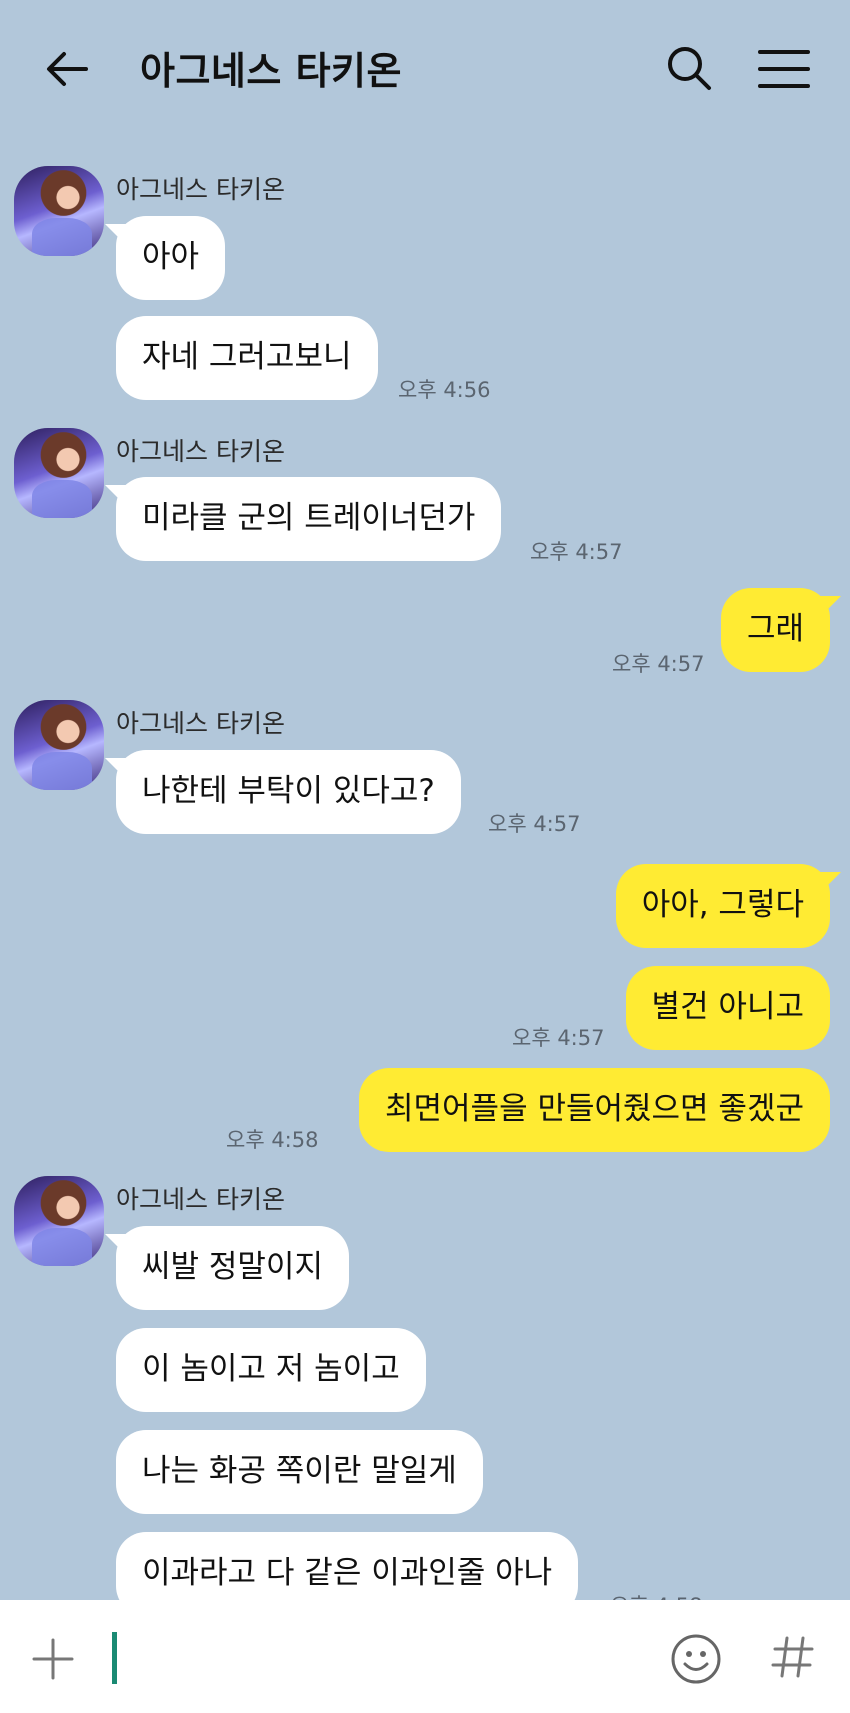 The width and height of the screenshot is (850, 1713). What do you see at coordinates (425, 70) in the screenshot?
I see `chat-header: 아그네스 타키온` at bounding box center [425, 70].